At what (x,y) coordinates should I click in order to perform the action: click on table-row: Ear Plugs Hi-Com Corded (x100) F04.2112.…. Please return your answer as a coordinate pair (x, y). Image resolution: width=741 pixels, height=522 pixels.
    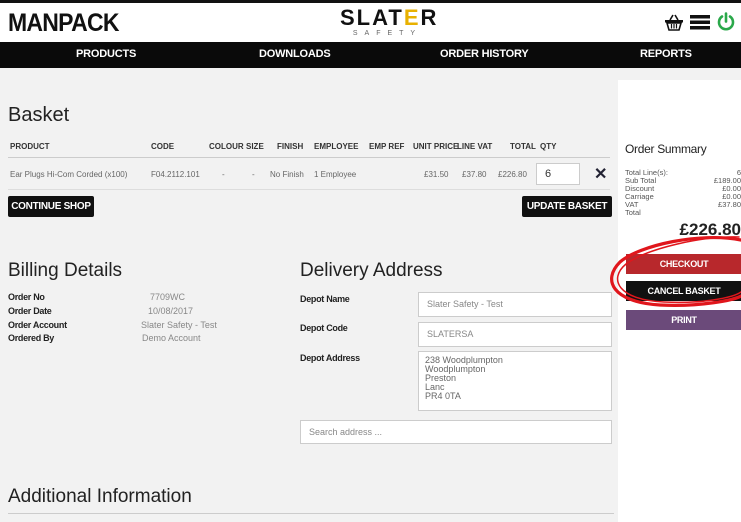
    Looking at the image, I should click on (309, 174).